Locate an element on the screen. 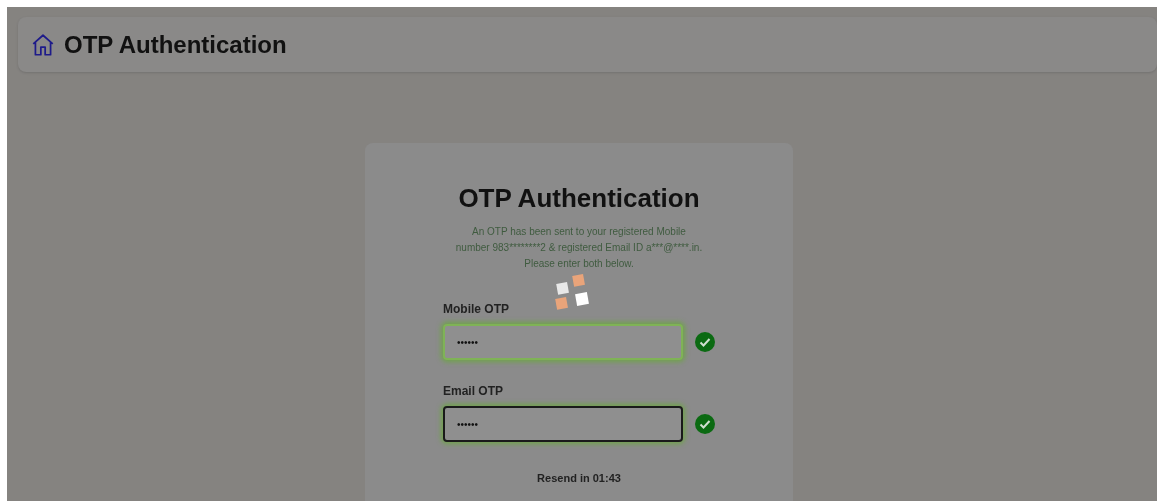 This screenshot has width=1157, height=501. field-label: Mobile OTP is located at coordinates (476, 309).